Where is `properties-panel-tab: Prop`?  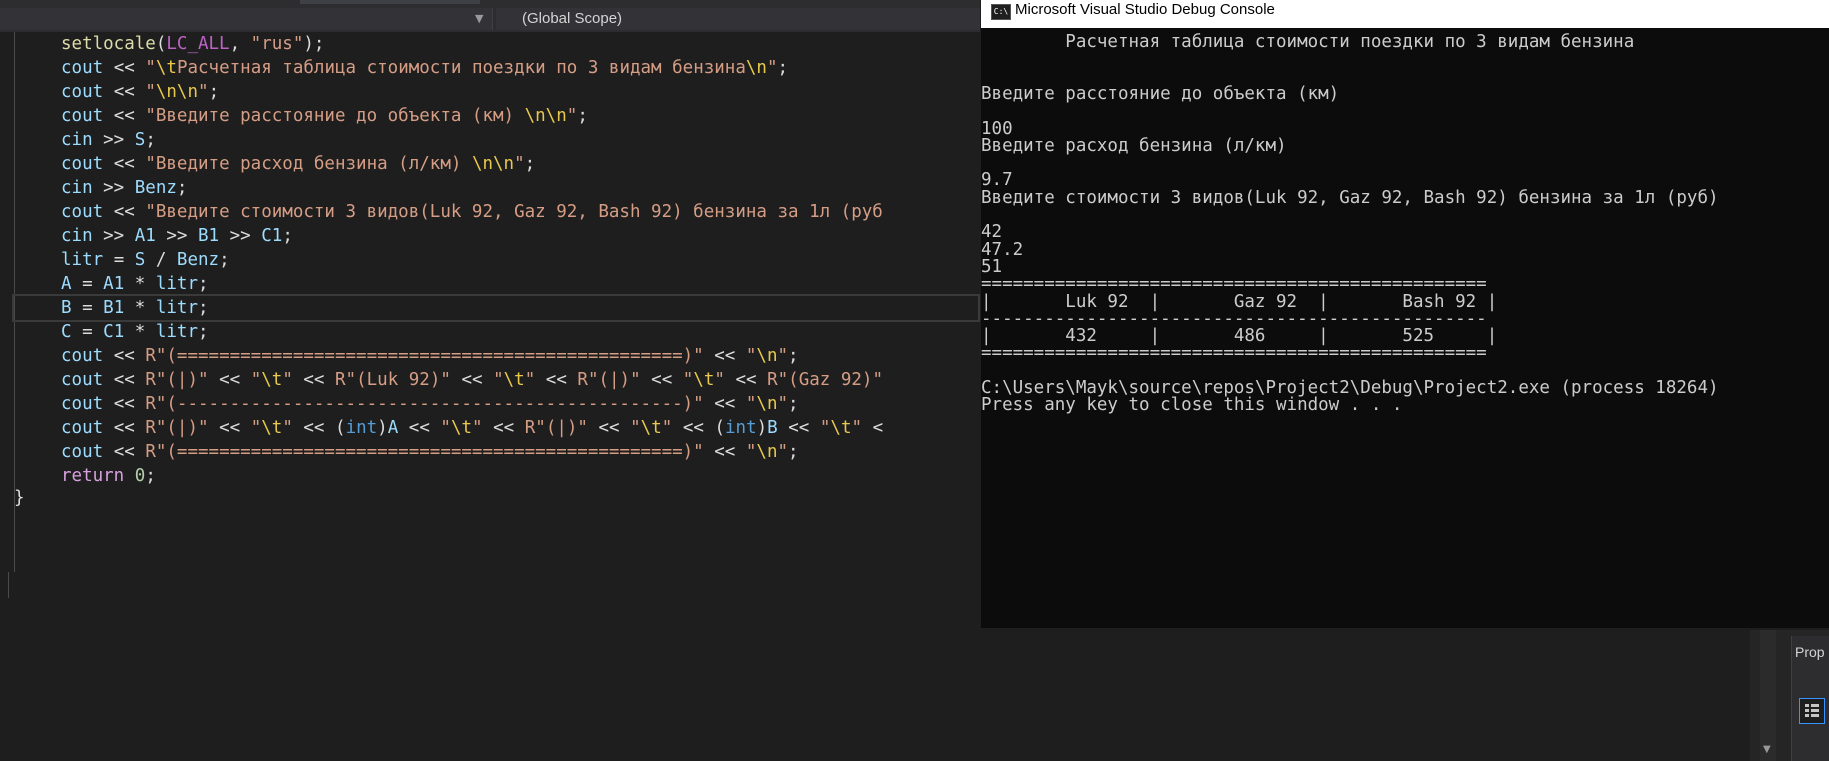
properties-panel-tab: Prop is located at coordinates (1810, 698).